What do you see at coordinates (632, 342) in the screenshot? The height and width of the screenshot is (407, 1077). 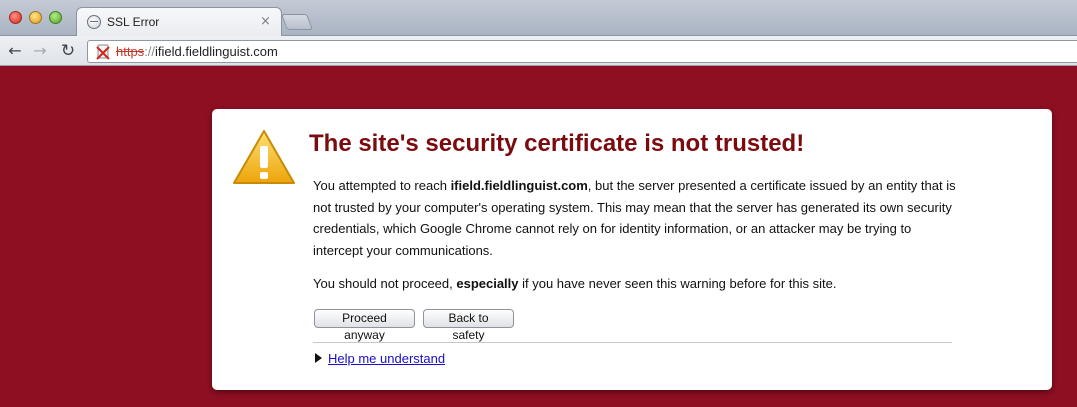 I see `divider` at bounding box center [632, 342].